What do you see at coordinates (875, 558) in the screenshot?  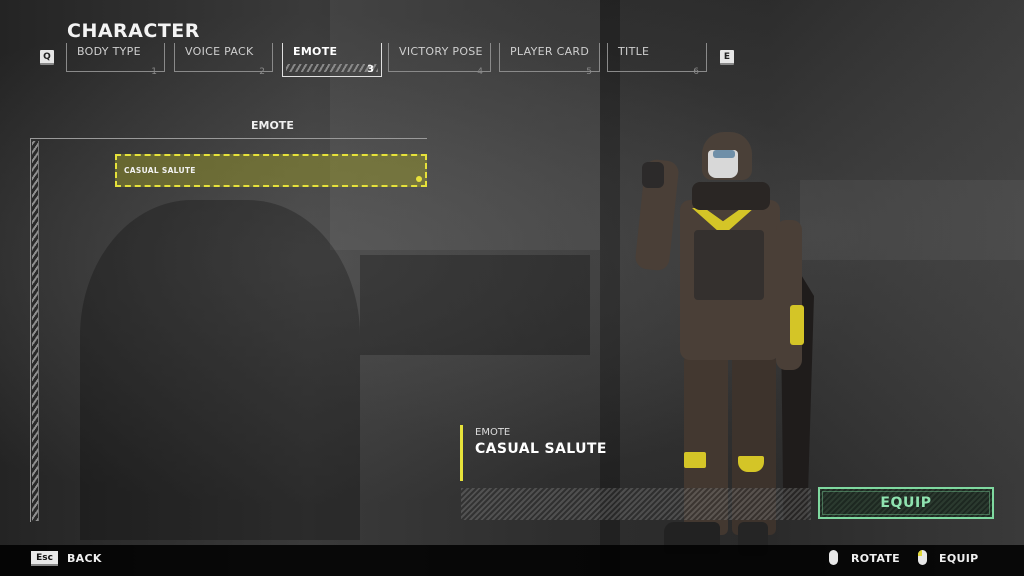 I see `rotate-hint: ROTATE` at bounding box center [875, 558].